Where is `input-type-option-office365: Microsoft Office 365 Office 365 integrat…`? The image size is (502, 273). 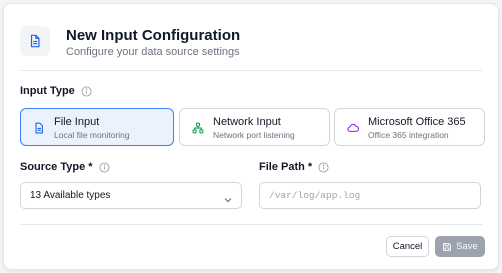
input-type-option-office365: Microsoft Office 365 Office 365 integrat… is located at coordinates (409, 127).